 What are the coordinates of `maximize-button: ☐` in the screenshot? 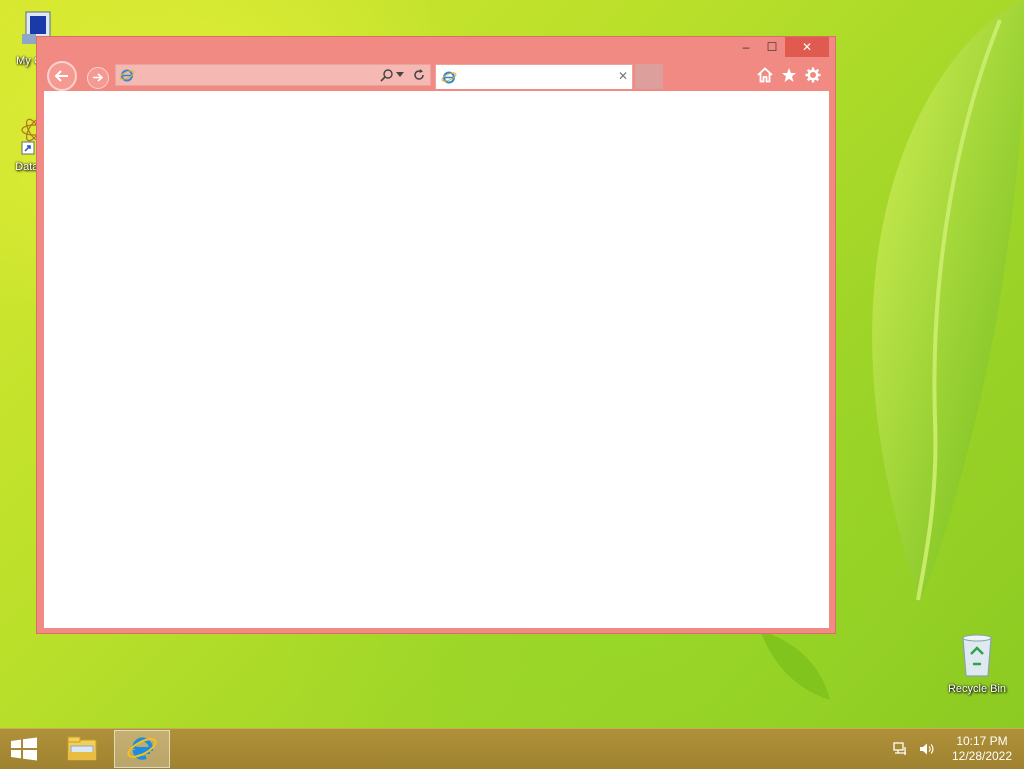 It's located at (772, 47).